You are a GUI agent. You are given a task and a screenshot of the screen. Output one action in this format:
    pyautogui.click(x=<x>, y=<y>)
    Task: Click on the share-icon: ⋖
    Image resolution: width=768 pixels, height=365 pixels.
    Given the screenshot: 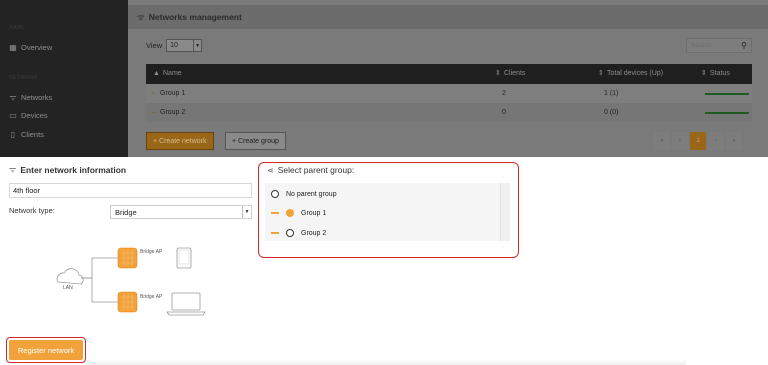 What is the action you would take?
    pyautogui.click(x=270, y=170)
    